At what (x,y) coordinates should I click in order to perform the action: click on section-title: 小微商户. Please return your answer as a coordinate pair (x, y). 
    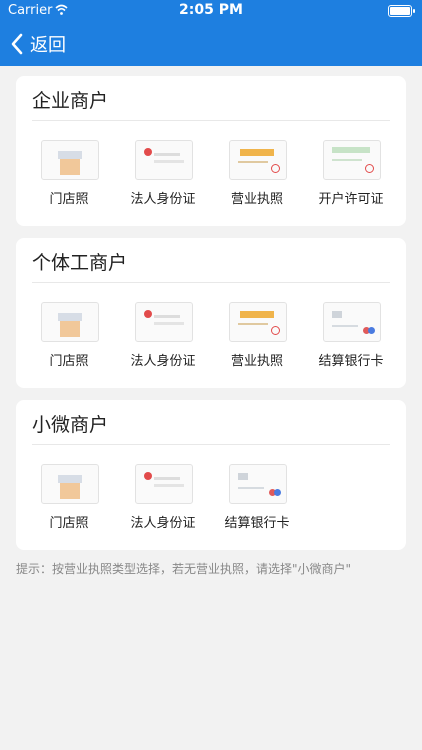
    Looking at the image, I should click on (70, 425).